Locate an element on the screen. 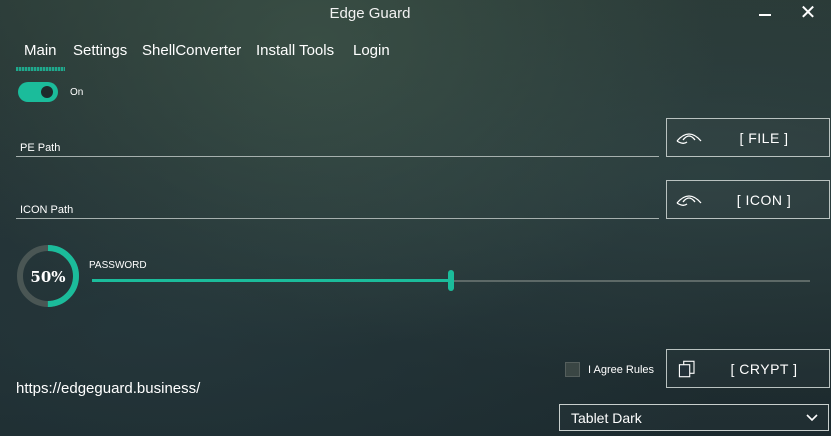 The width and height of the screenshot is (831, 436). agree-rules-label: I Agree Rules is located at coordinates (621, 370).